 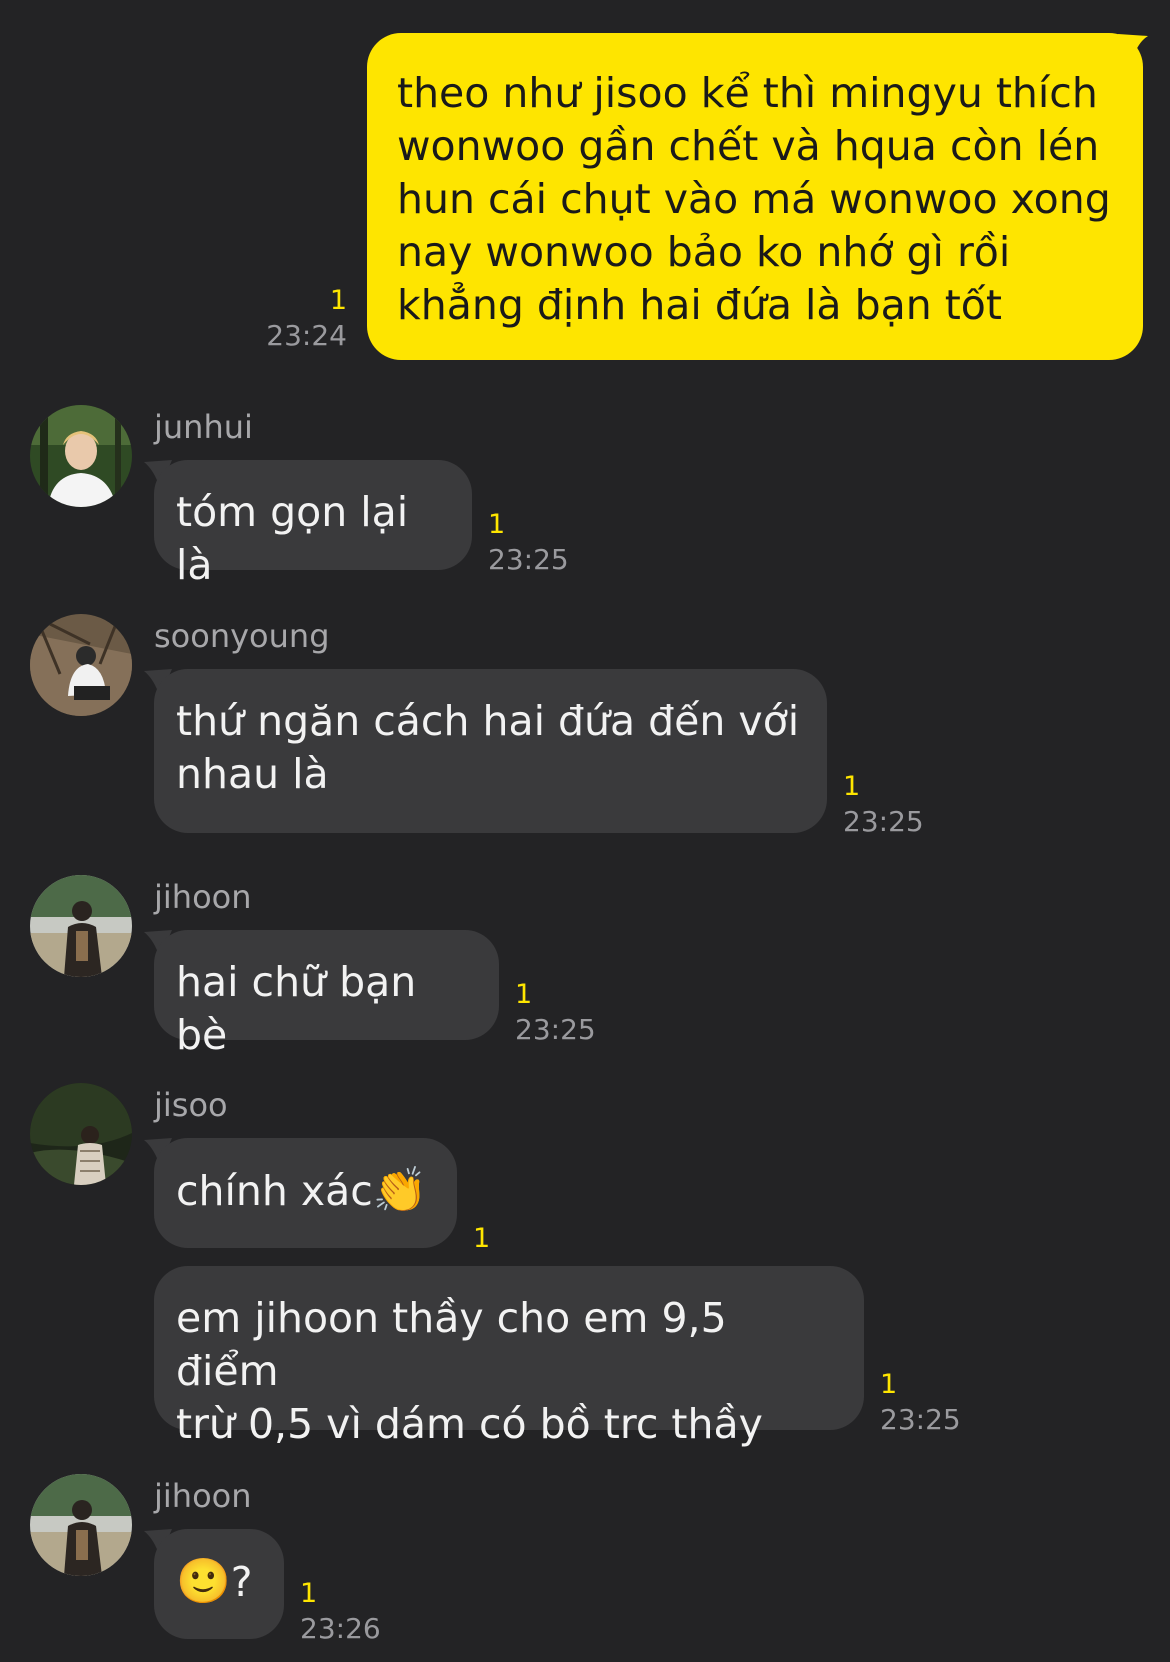 I want to click on message-text: thứ ngăn cách hai đứa đến với nhau là, so click(x=488, y=747).